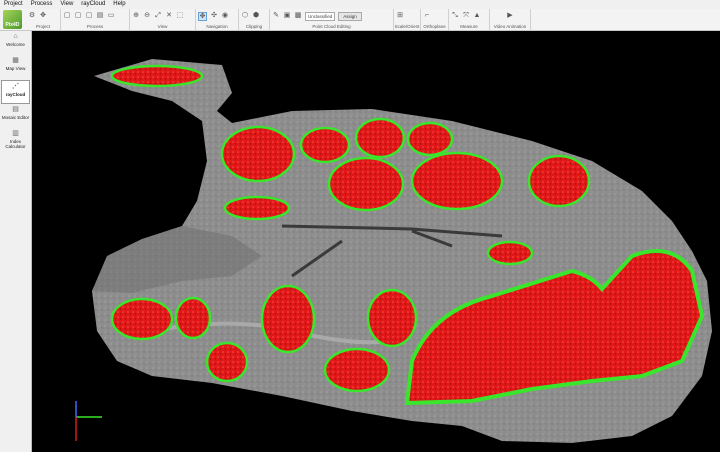 The image size is (720, 452). I want to click on group-label-orthoplane: Orthoplane, so click(434, 26).